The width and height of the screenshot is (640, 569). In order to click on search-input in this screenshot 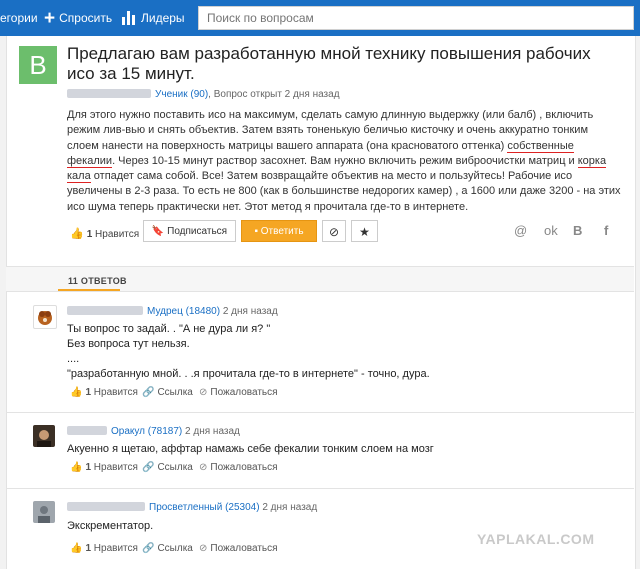, I will do `click(416, 18)`.